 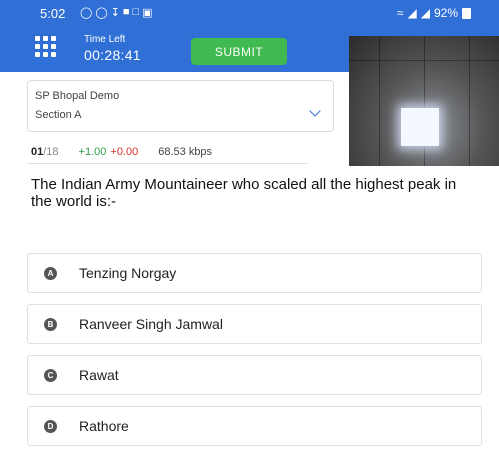 I want to click on option-text: Tenzing Norgay, so click(x=128, y=273).